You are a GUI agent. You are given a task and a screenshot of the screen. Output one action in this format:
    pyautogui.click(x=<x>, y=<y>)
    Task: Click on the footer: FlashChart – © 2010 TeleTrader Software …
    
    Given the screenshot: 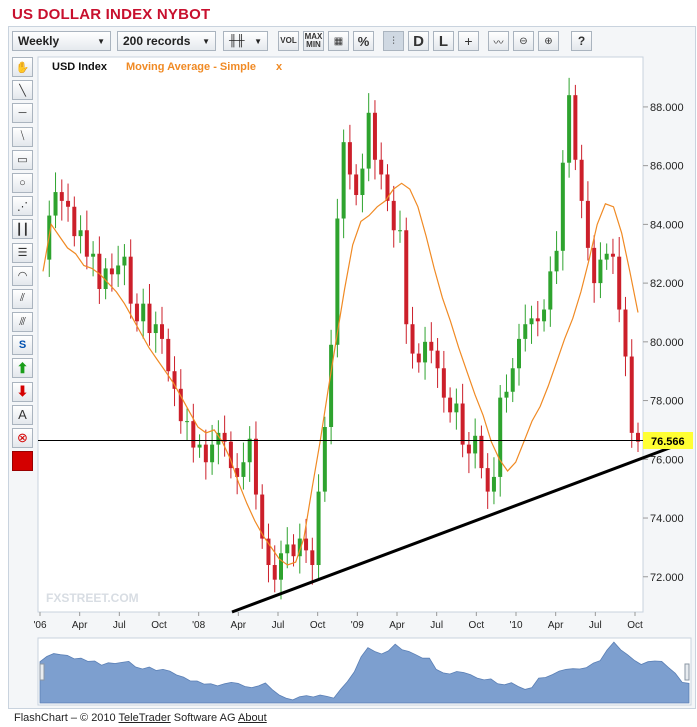 What is the action you would take?
    pyautogui.click(x=140, y=718)
    